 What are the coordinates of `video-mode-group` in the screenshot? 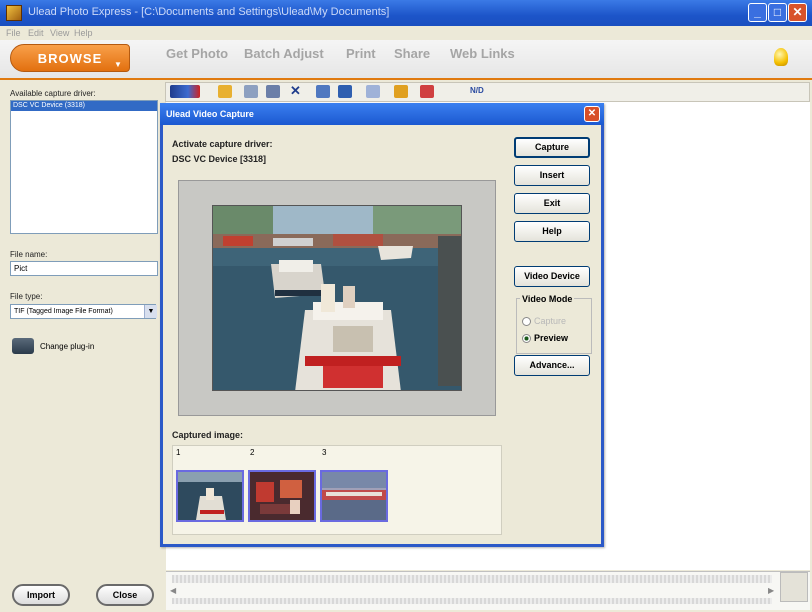 It's located at (554, 326).